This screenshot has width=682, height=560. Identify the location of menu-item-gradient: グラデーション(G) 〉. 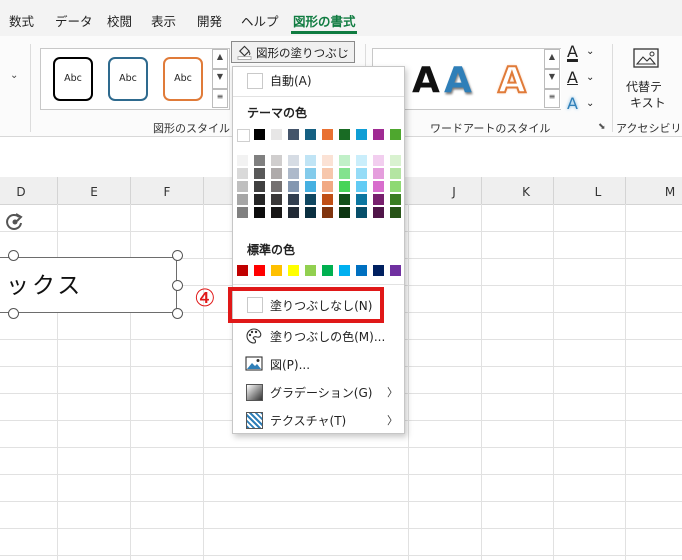
(318, 392).